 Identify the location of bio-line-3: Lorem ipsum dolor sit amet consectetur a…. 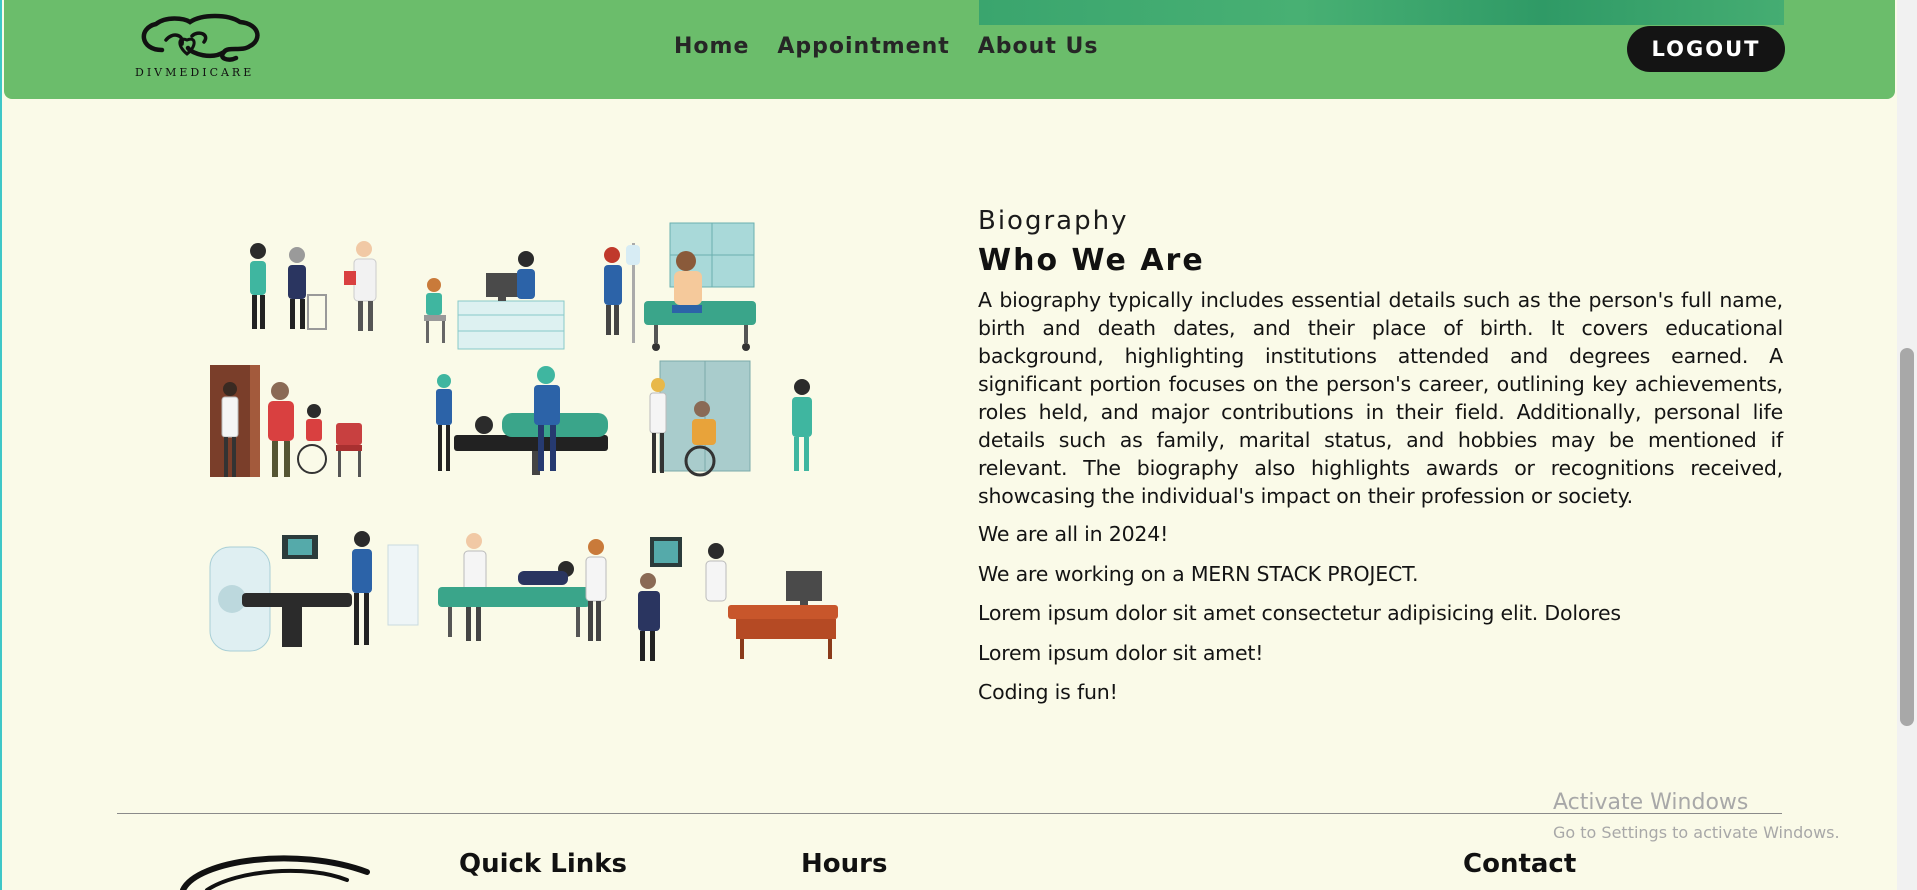
(1299, 613).